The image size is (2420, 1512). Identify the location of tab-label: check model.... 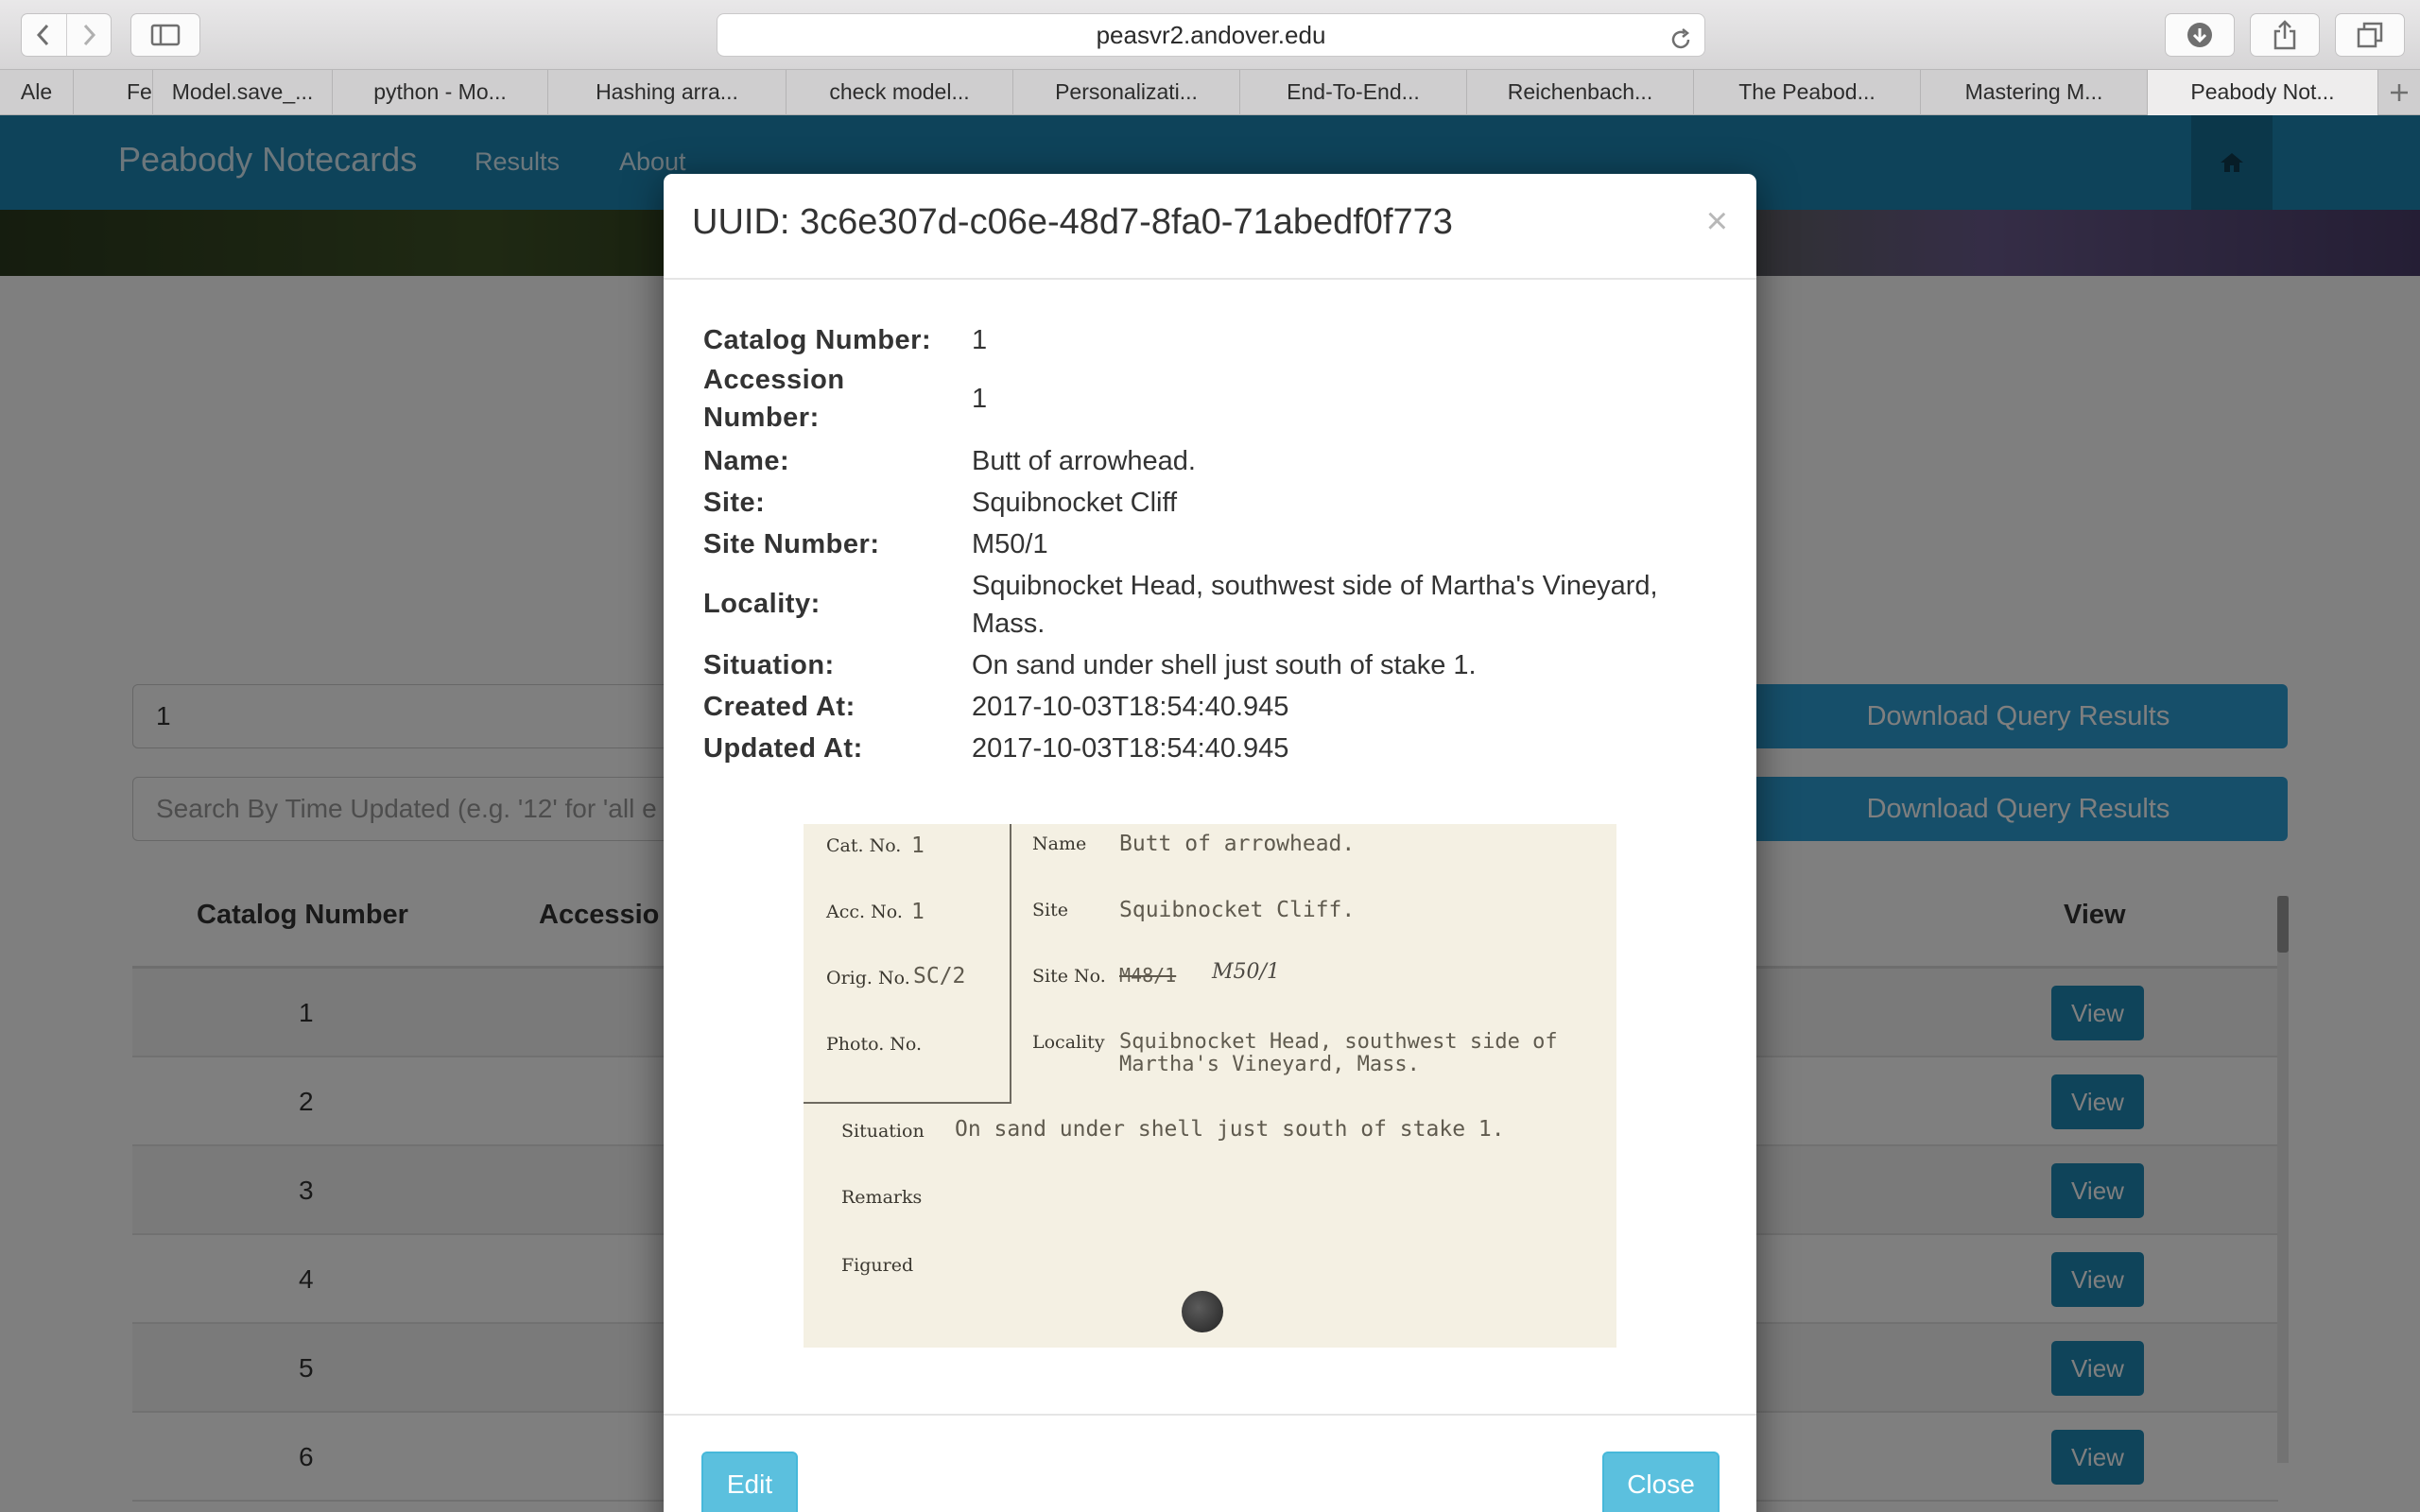
(899, 91).